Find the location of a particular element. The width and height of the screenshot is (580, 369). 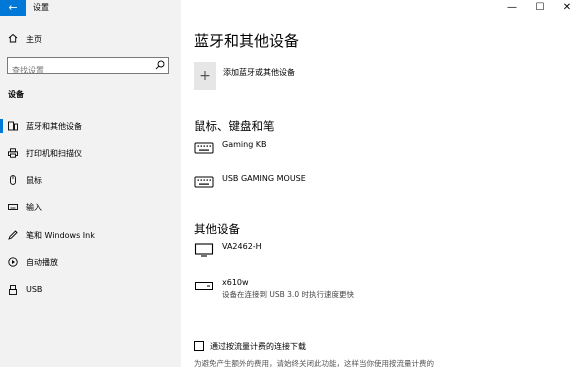

sidebar-item-label: USB is located at coordinates (34, 289).